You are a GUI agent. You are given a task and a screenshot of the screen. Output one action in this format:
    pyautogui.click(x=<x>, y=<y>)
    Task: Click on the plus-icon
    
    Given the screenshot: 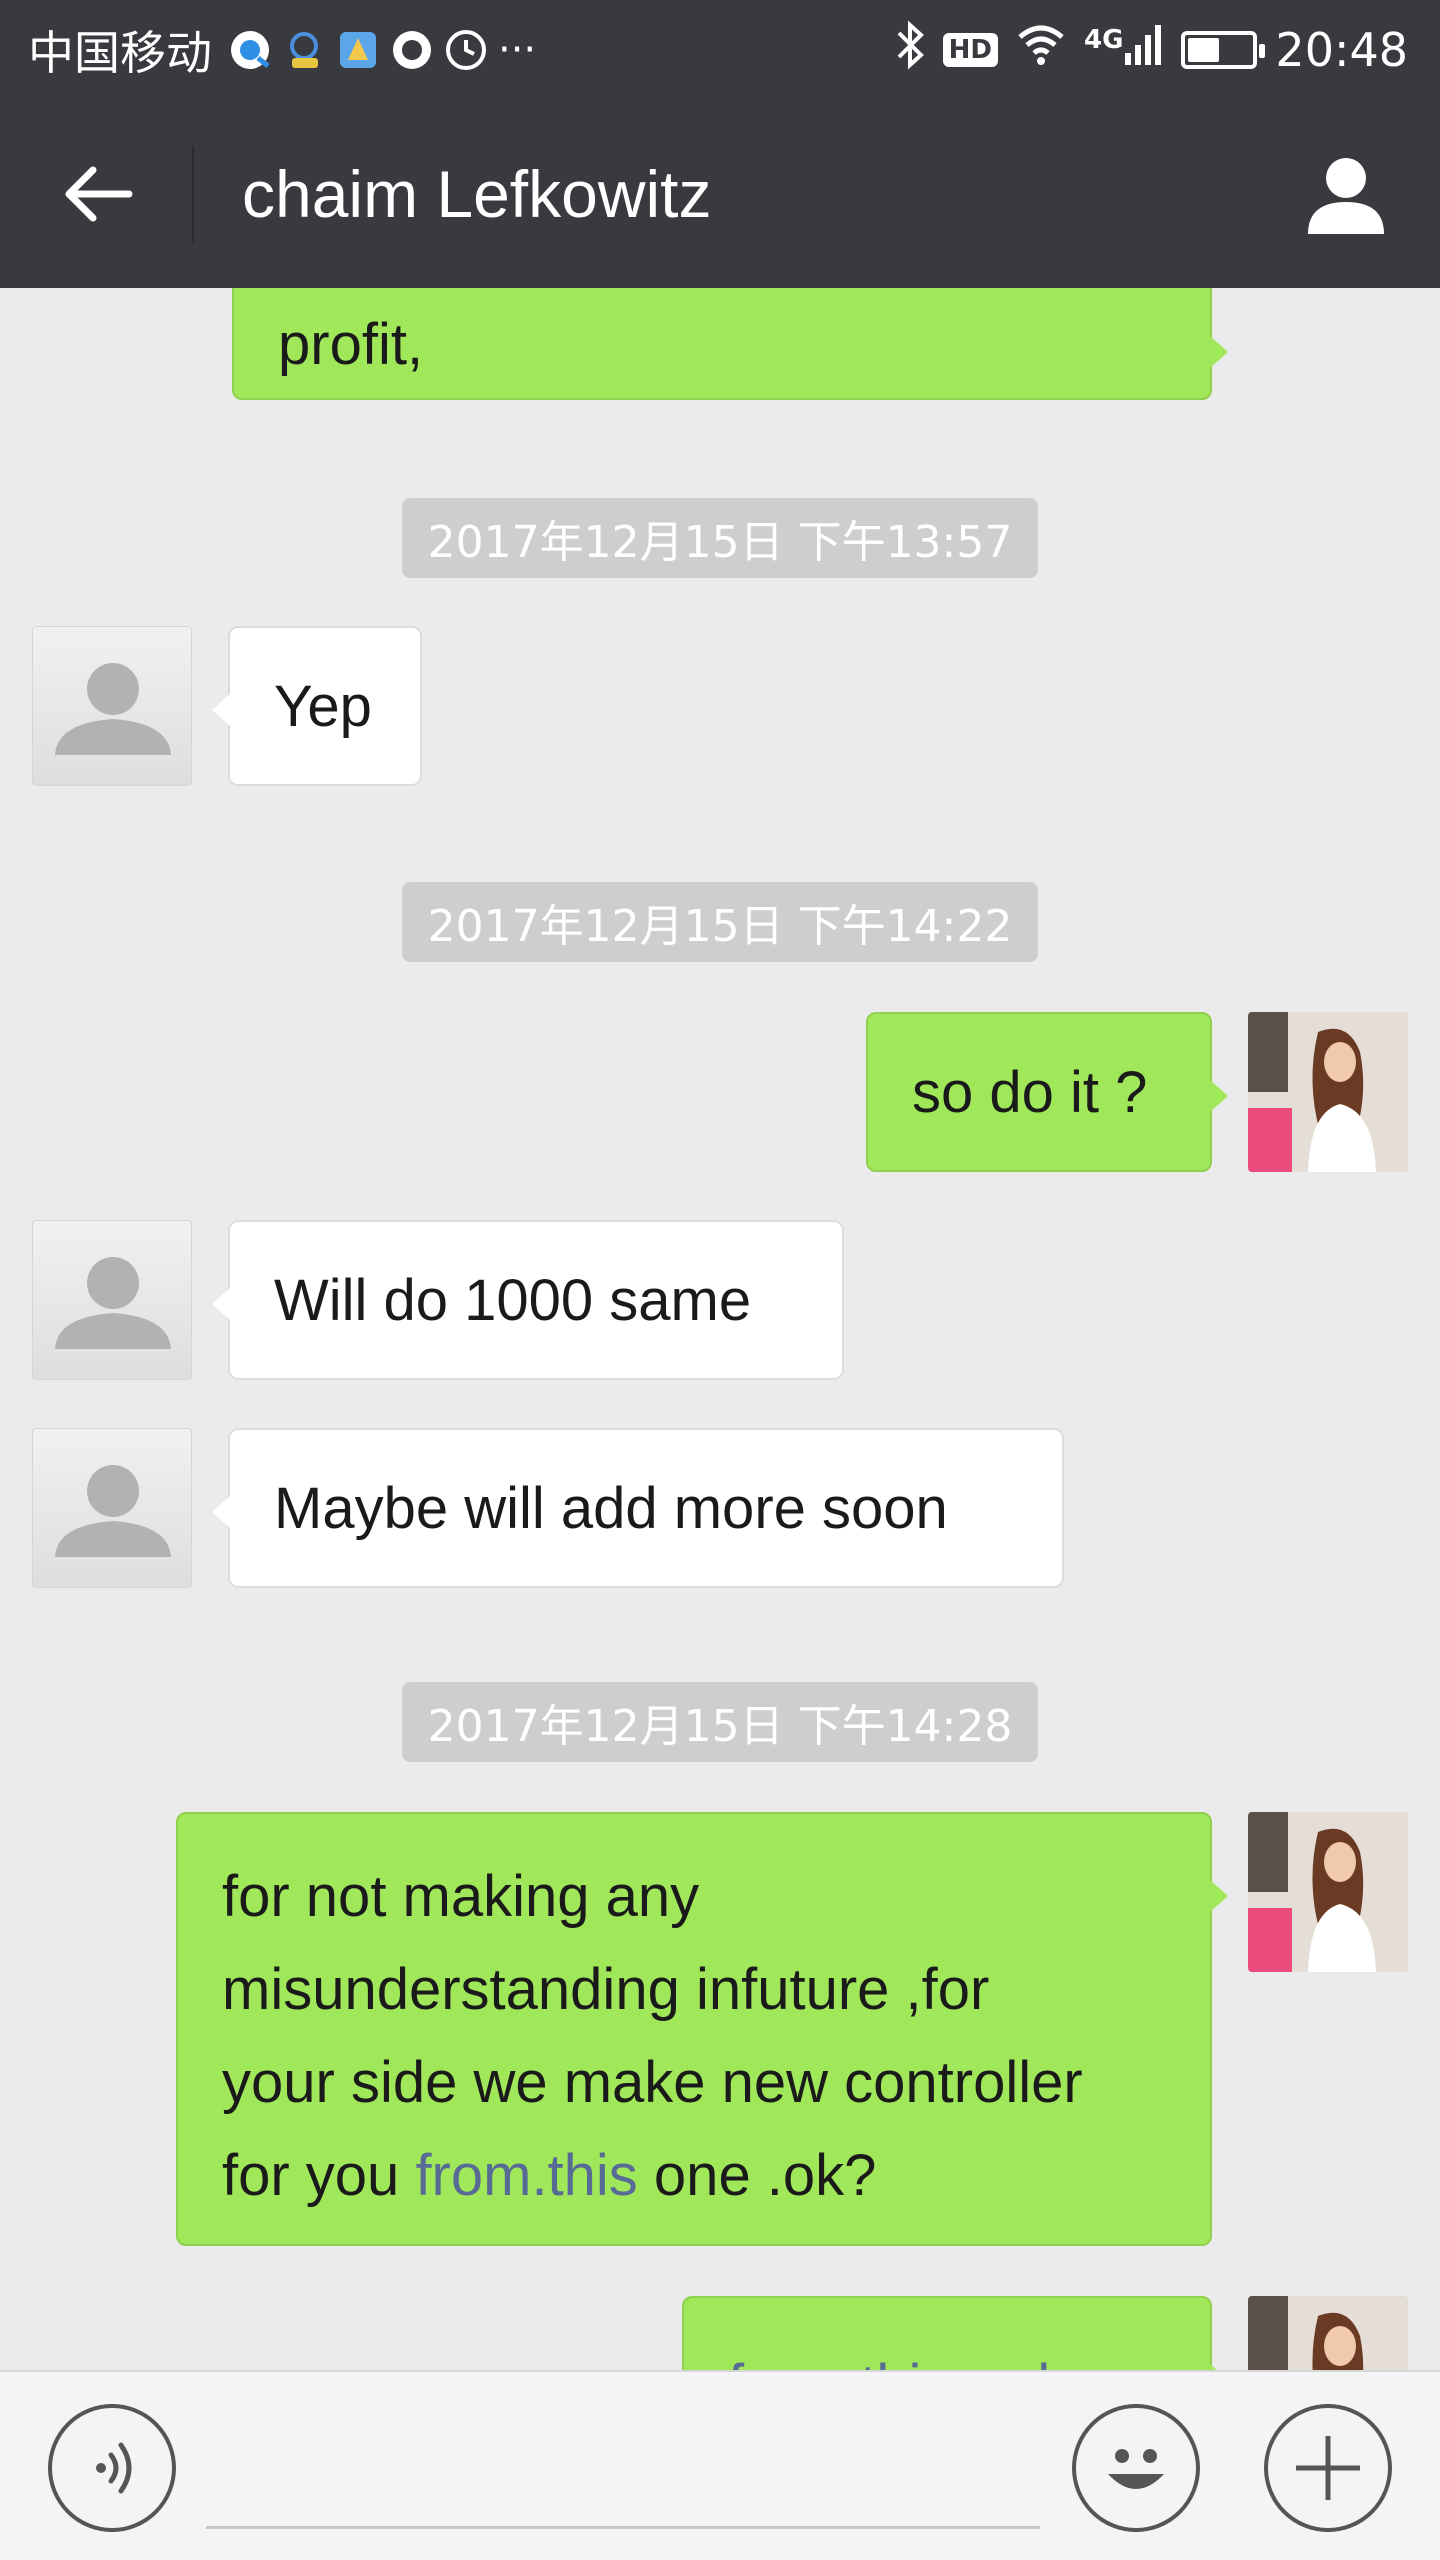 What is the action you would take?
    pyautogui.click(x=1328, y=2468)
    